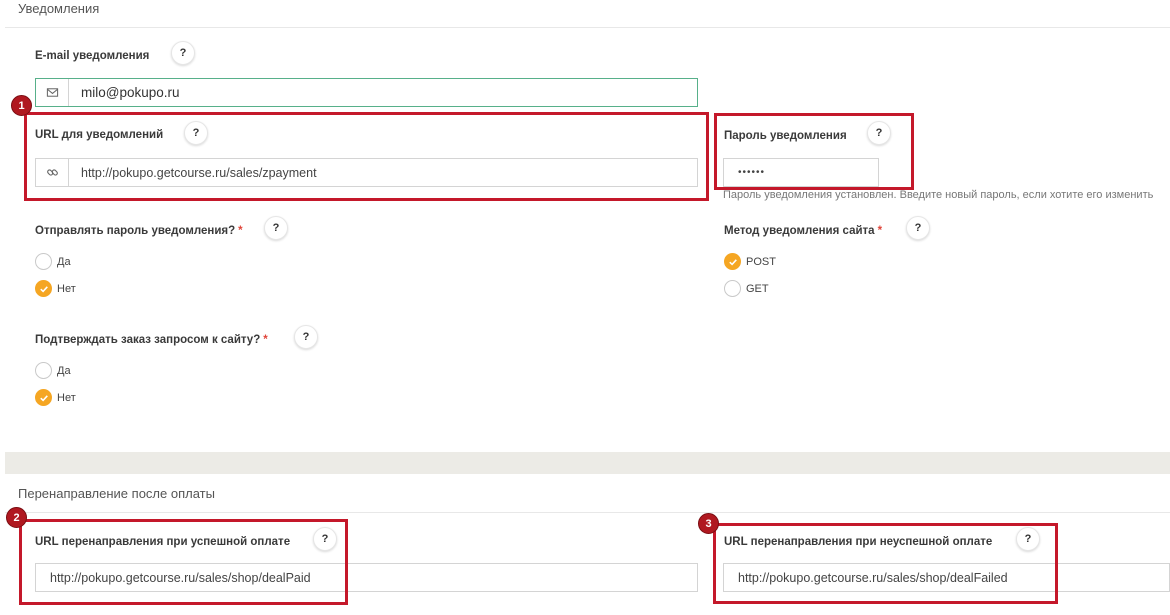 This screenshot has width=1170, height=615. I want to click on send-password-label: Отправлять пароль уведомления? *, so click(139, 231).